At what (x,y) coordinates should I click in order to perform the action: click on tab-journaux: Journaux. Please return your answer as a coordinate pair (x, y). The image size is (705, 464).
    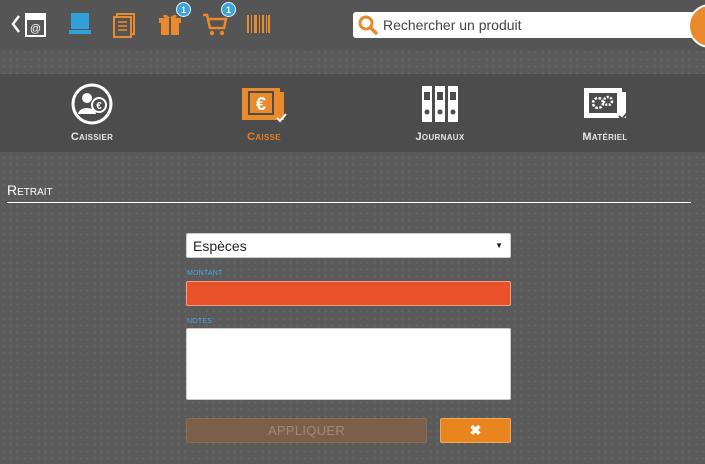
    Looking at the image, I should click on (440, 113).